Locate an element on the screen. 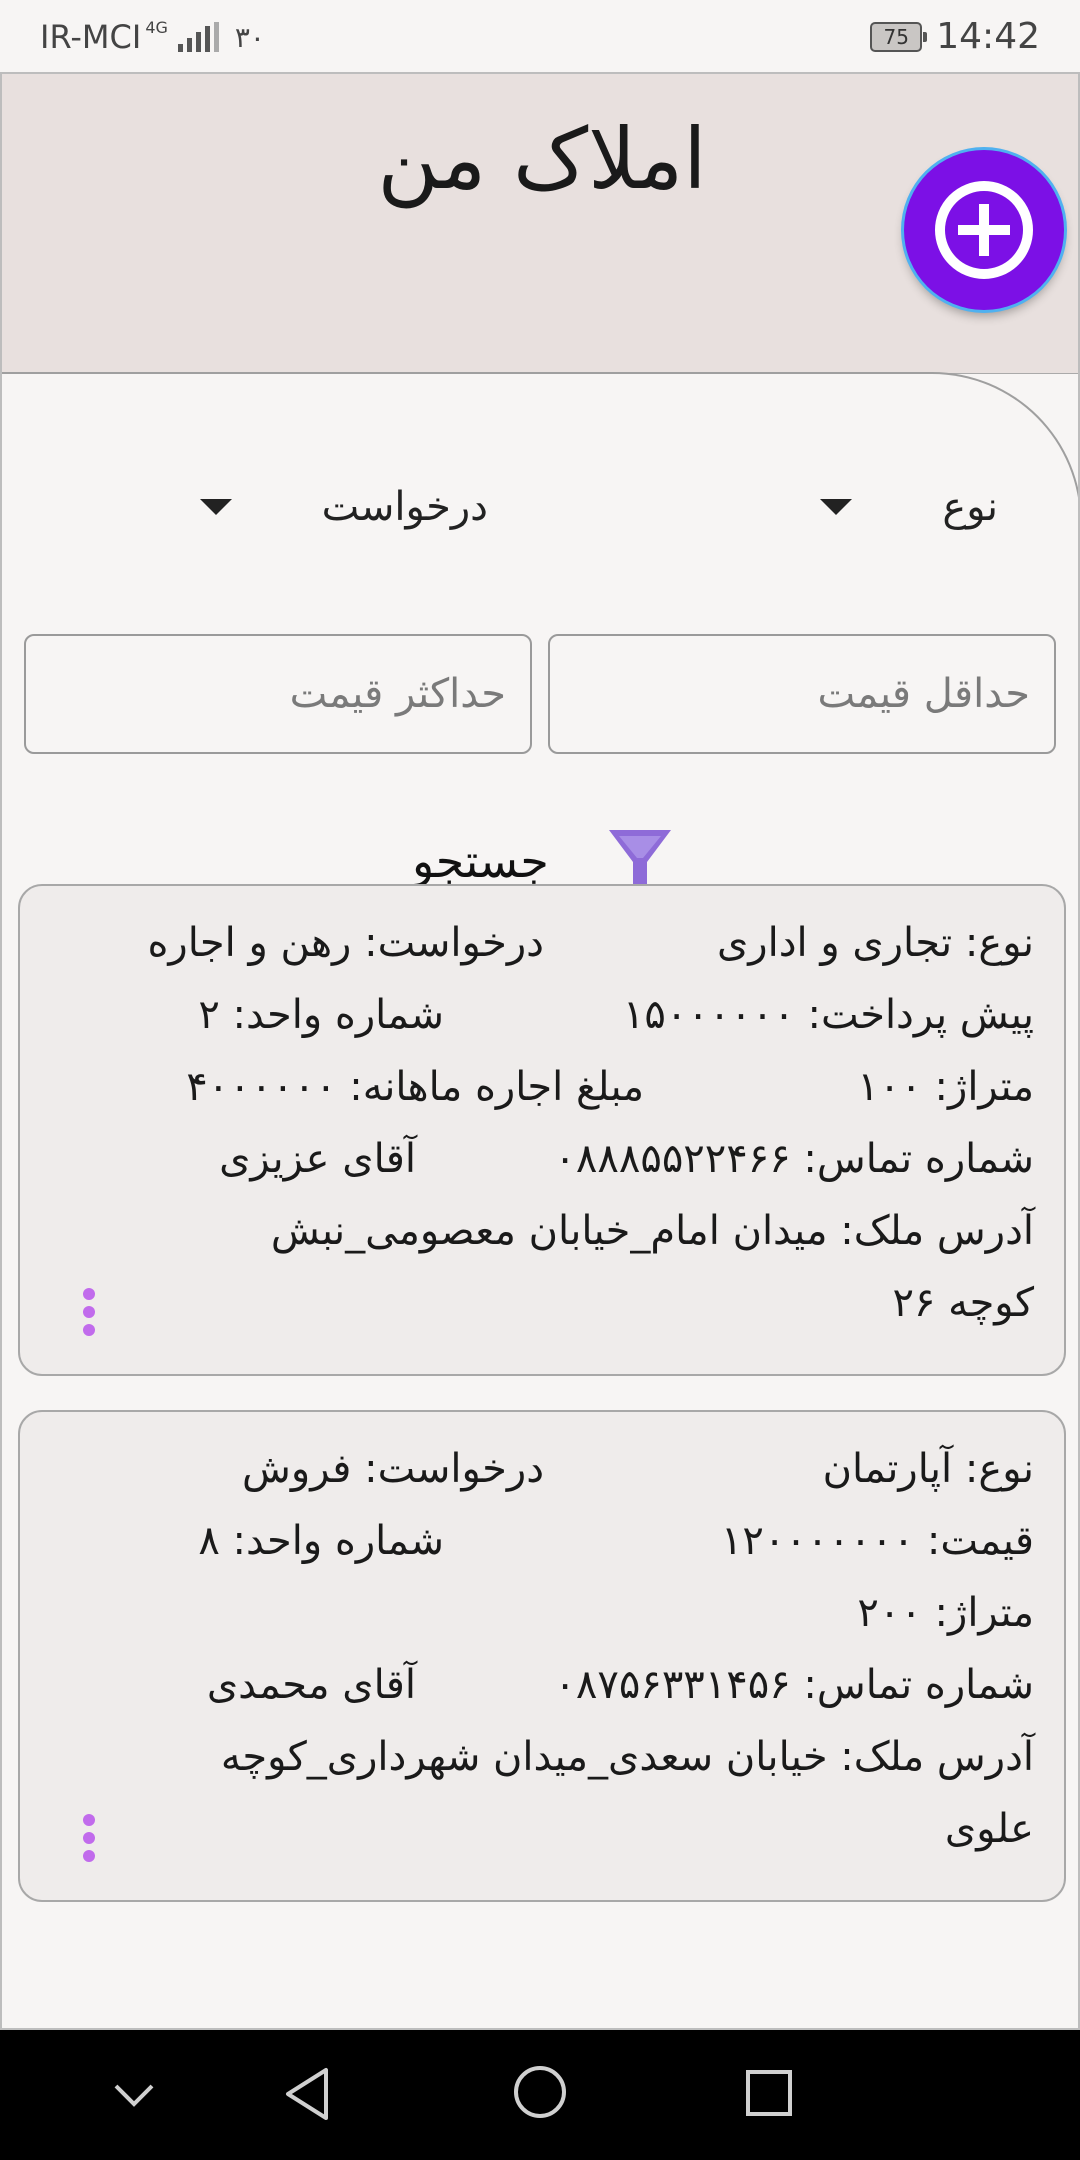 The height and width of the screenshot is (2160, 1080). type-dropdown-label: نوع is located at coordinates (970, 507).